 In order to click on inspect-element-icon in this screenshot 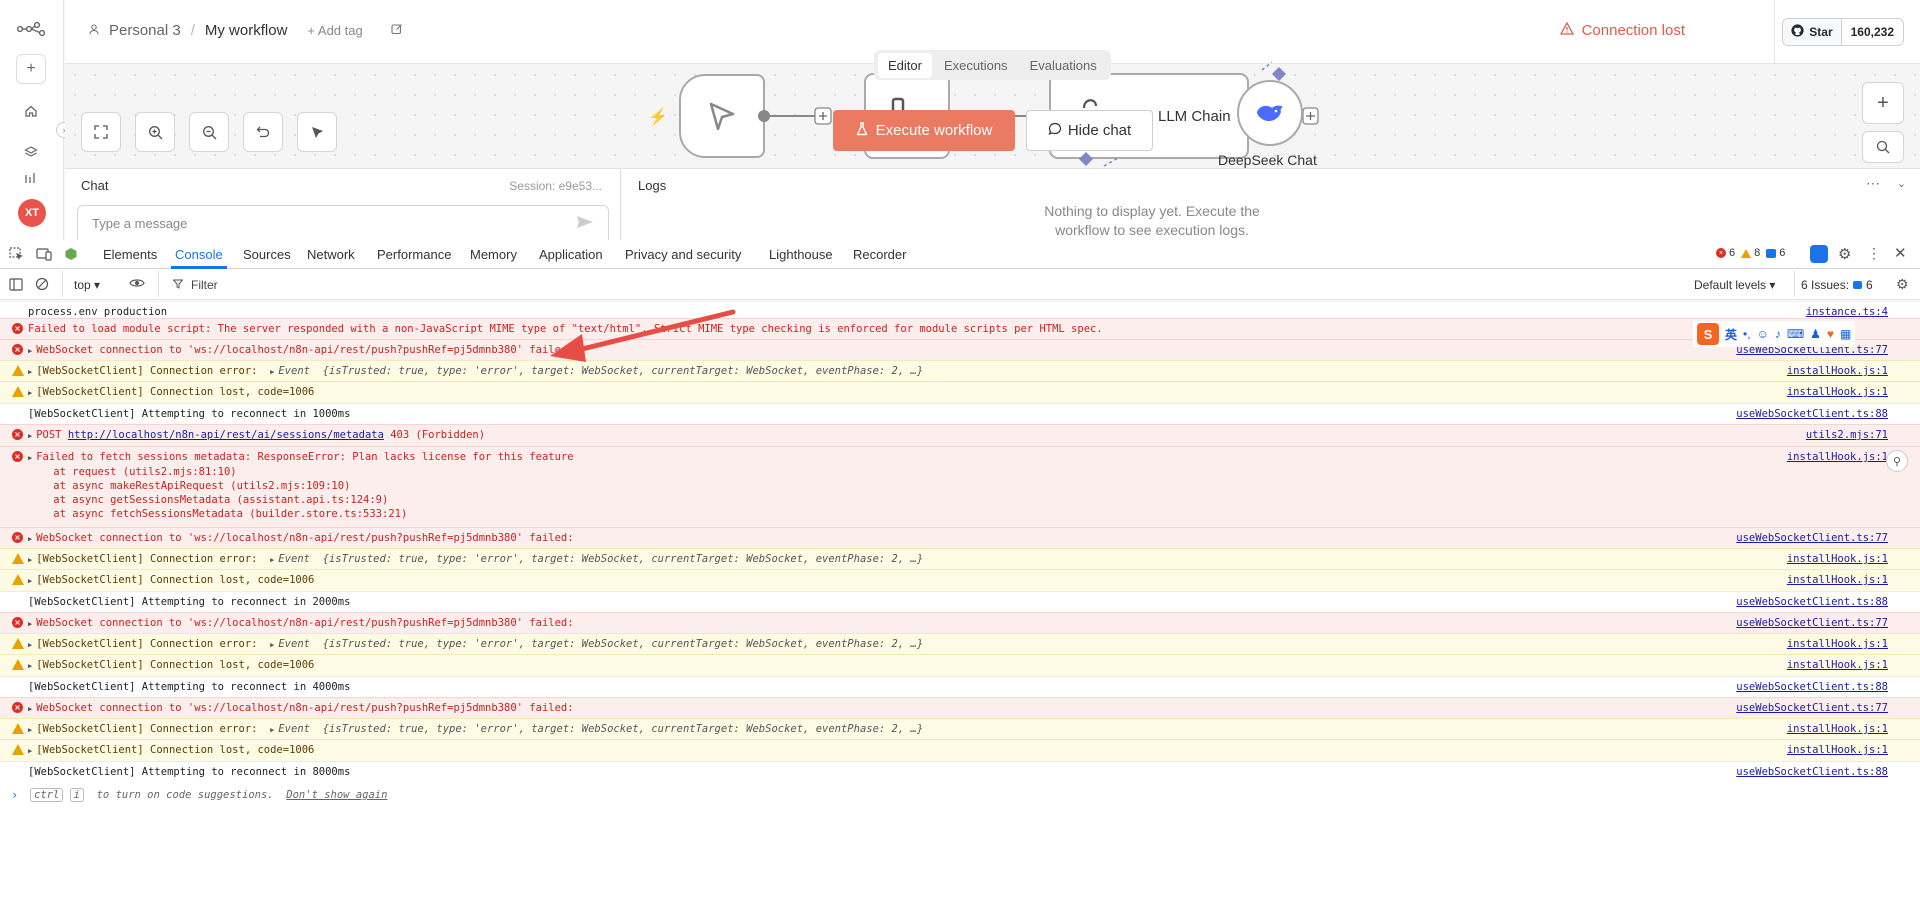, I will do `click(16, 255)`.